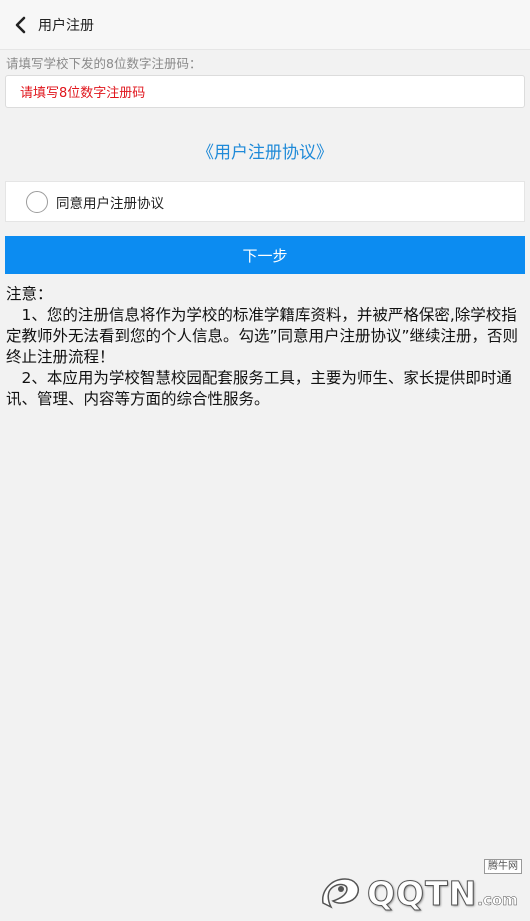  Describe the element at coordinates (422, 893) in the screenshot. I see `watermark-text: QQTN` at that location.